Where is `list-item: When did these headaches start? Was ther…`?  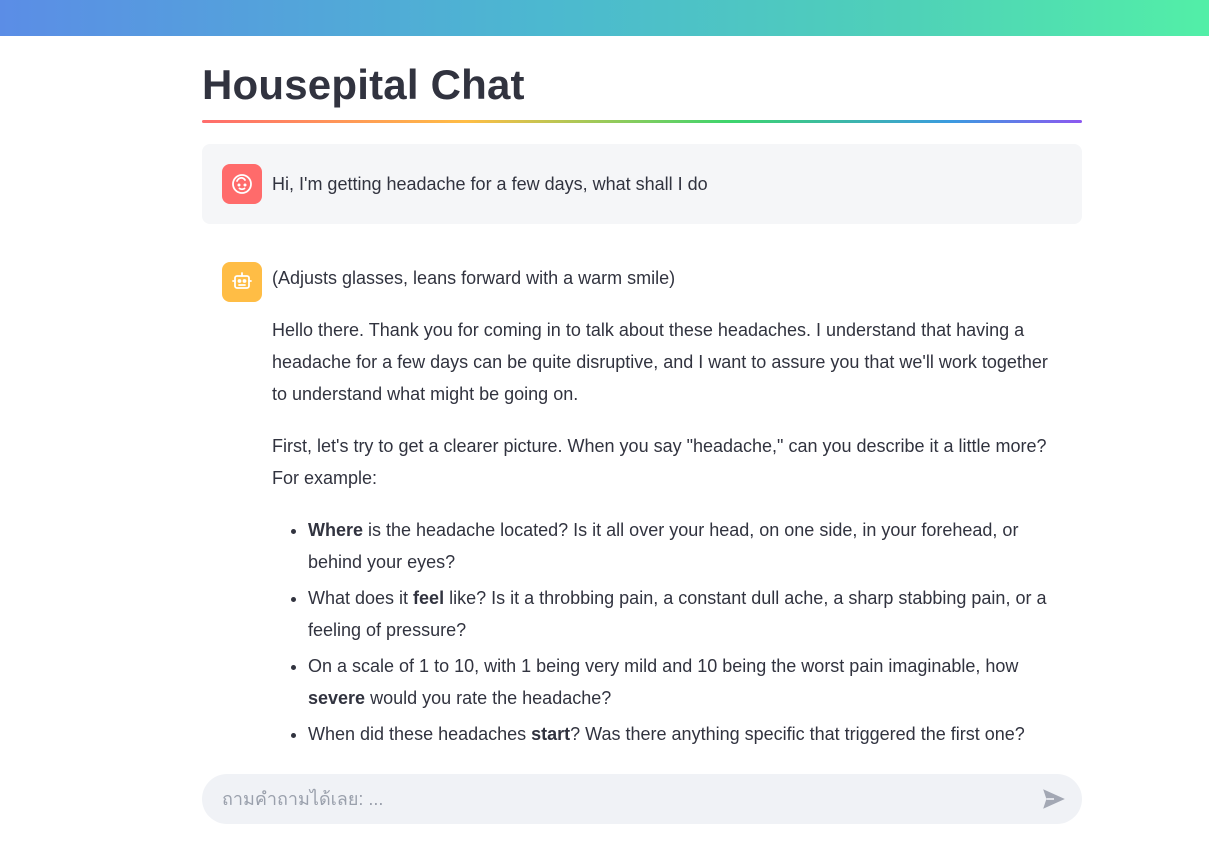 list-item: When did these headaches start? Was ther… is located at coordinates (685, 734).